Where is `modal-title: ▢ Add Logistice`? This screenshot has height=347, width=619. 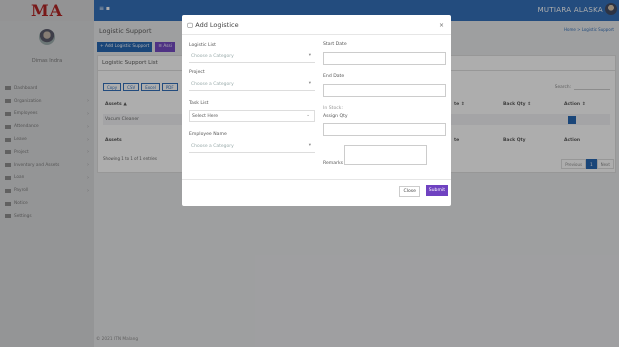 modal-title: ▢ Add Logistice is located at coordinates (213, 25).